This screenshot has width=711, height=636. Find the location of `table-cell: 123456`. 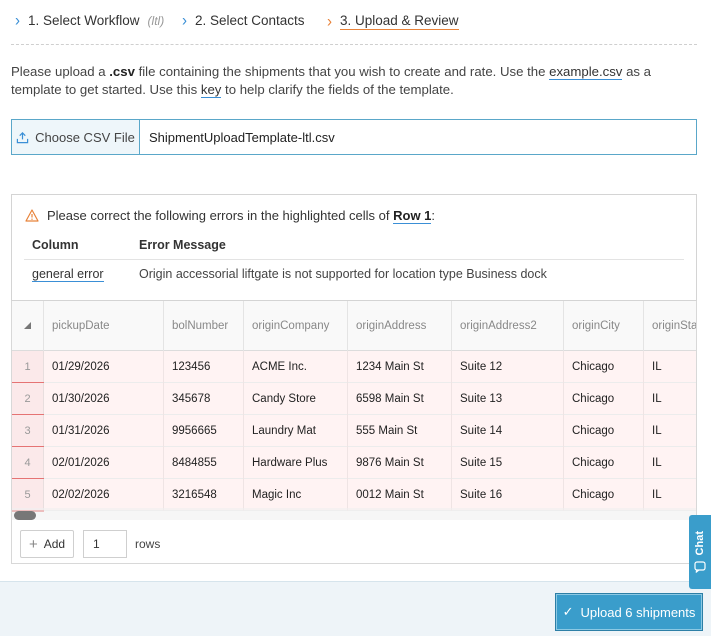

table-cell: 123456 is located at coordinates (204, 367).